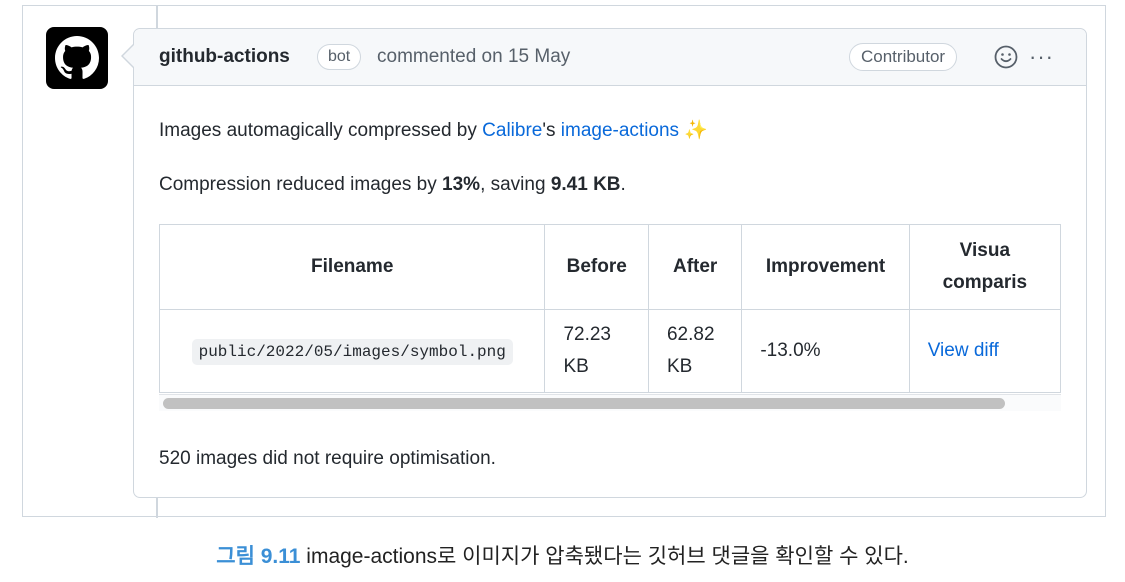 Image resolution: width=1125 pixels, height=582 pixels. I want to click on cell-filename: public/2022/05/images/symbol.png, so click(352, 351).